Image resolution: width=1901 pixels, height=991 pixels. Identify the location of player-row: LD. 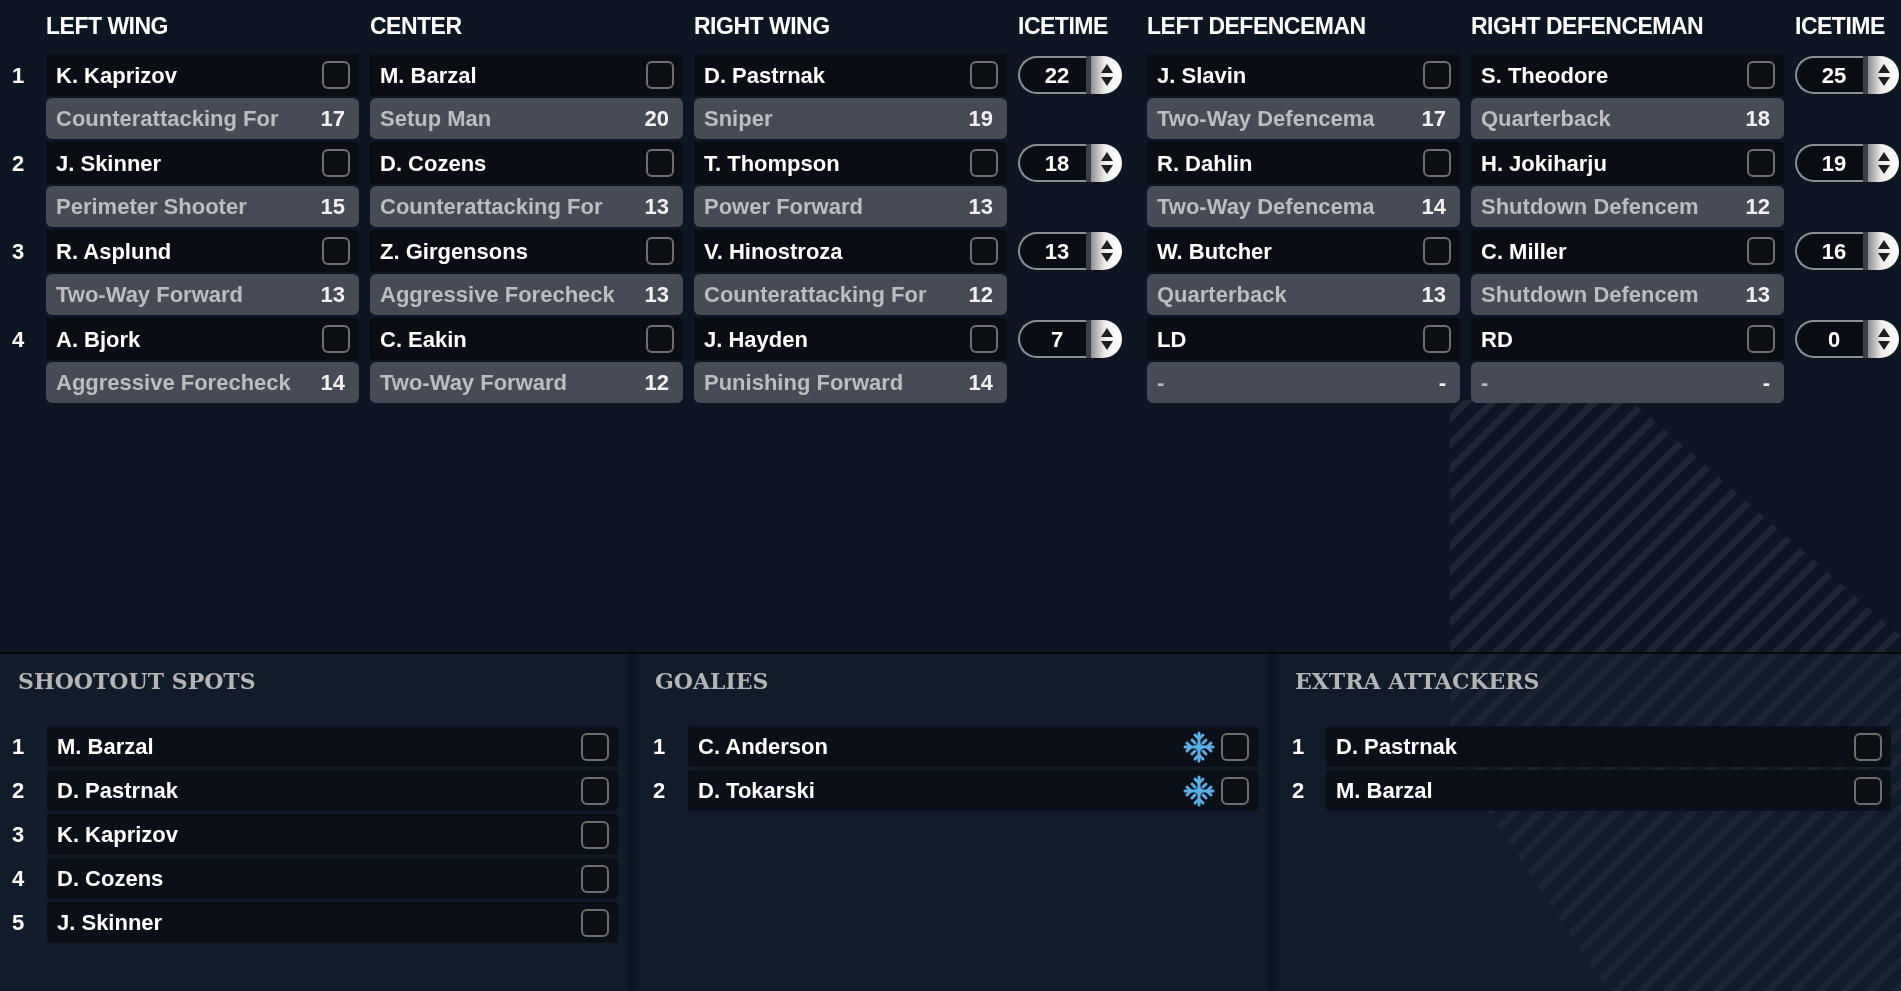
(1303, 339).